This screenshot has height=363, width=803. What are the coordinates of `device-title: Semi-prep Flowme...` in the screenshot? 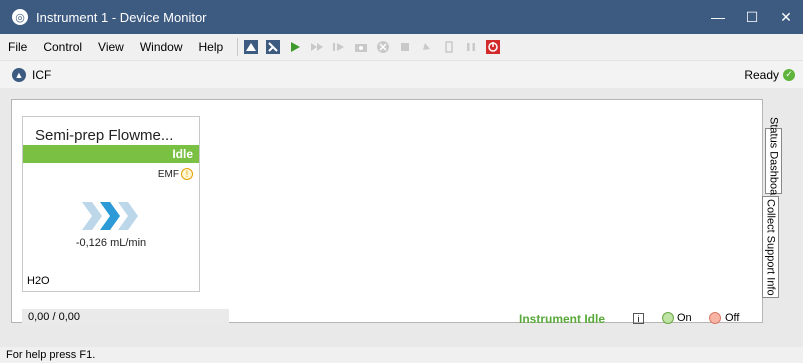 It's located at (104, 135).